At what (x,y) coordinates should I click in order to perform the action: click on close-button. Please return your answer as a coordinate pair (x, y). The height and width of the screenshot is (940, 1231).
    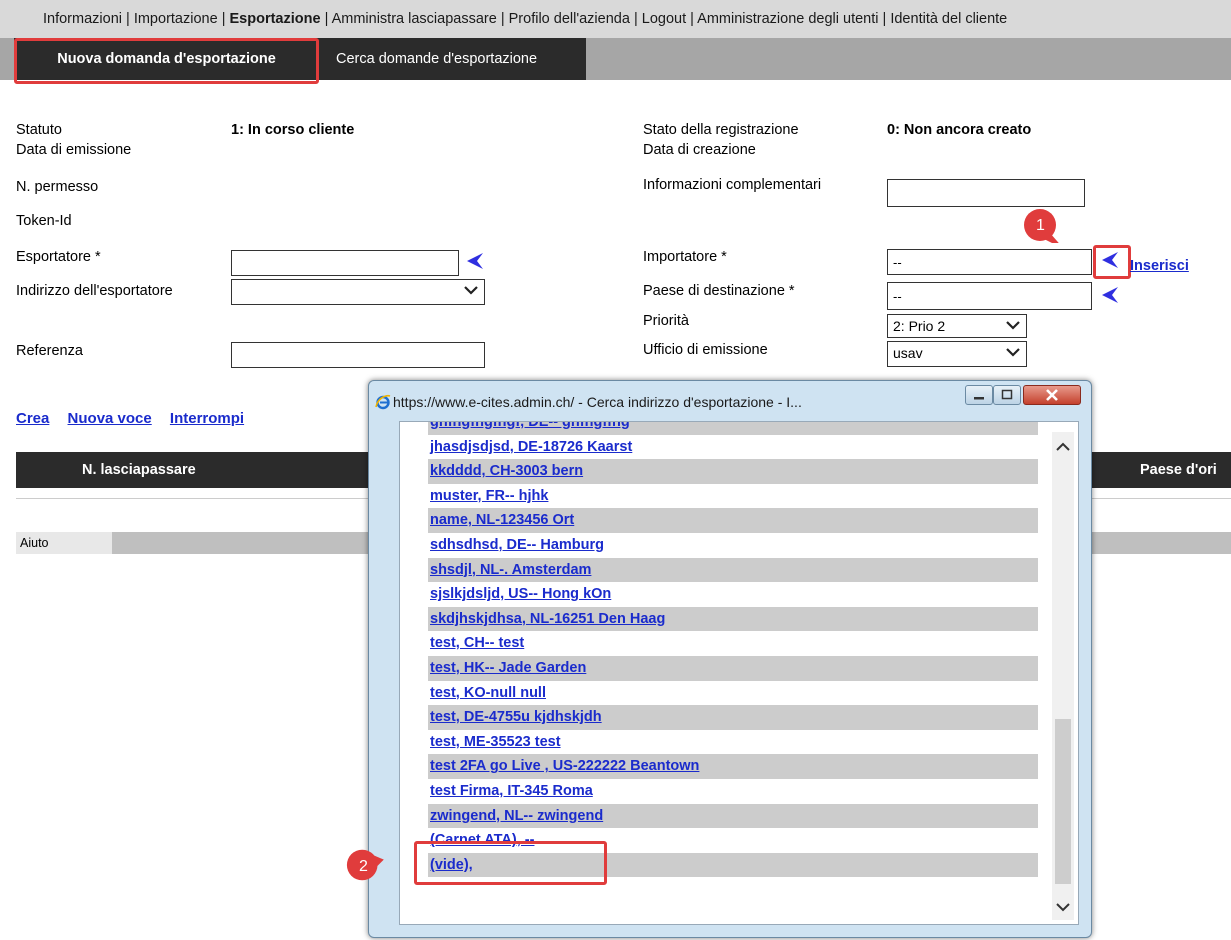
    Looking at the image, I should click on (1052, 395).